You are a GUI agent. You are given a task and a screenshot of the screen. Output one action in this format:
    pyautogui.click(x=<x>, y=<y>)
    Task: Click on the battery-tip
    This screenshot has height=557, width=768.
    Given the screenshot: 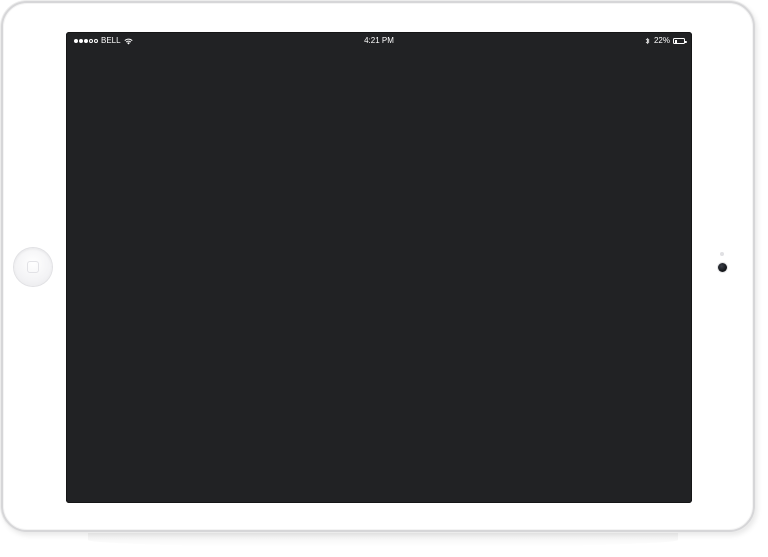 What is the action you would take?
    pyautogui.click(x=686, y=41)
    